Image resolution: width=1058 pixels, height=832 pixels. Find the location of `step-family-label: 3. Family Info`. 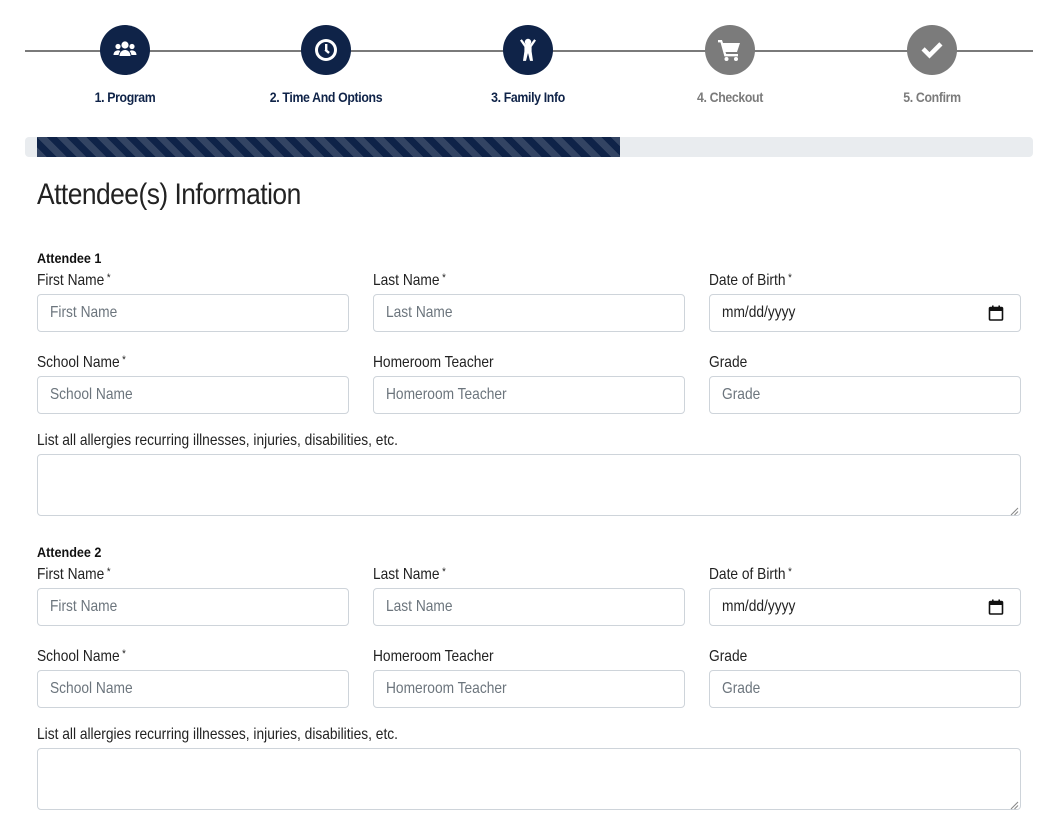

step-family-label: 3. Family Info is located at coordinates (528, 97).